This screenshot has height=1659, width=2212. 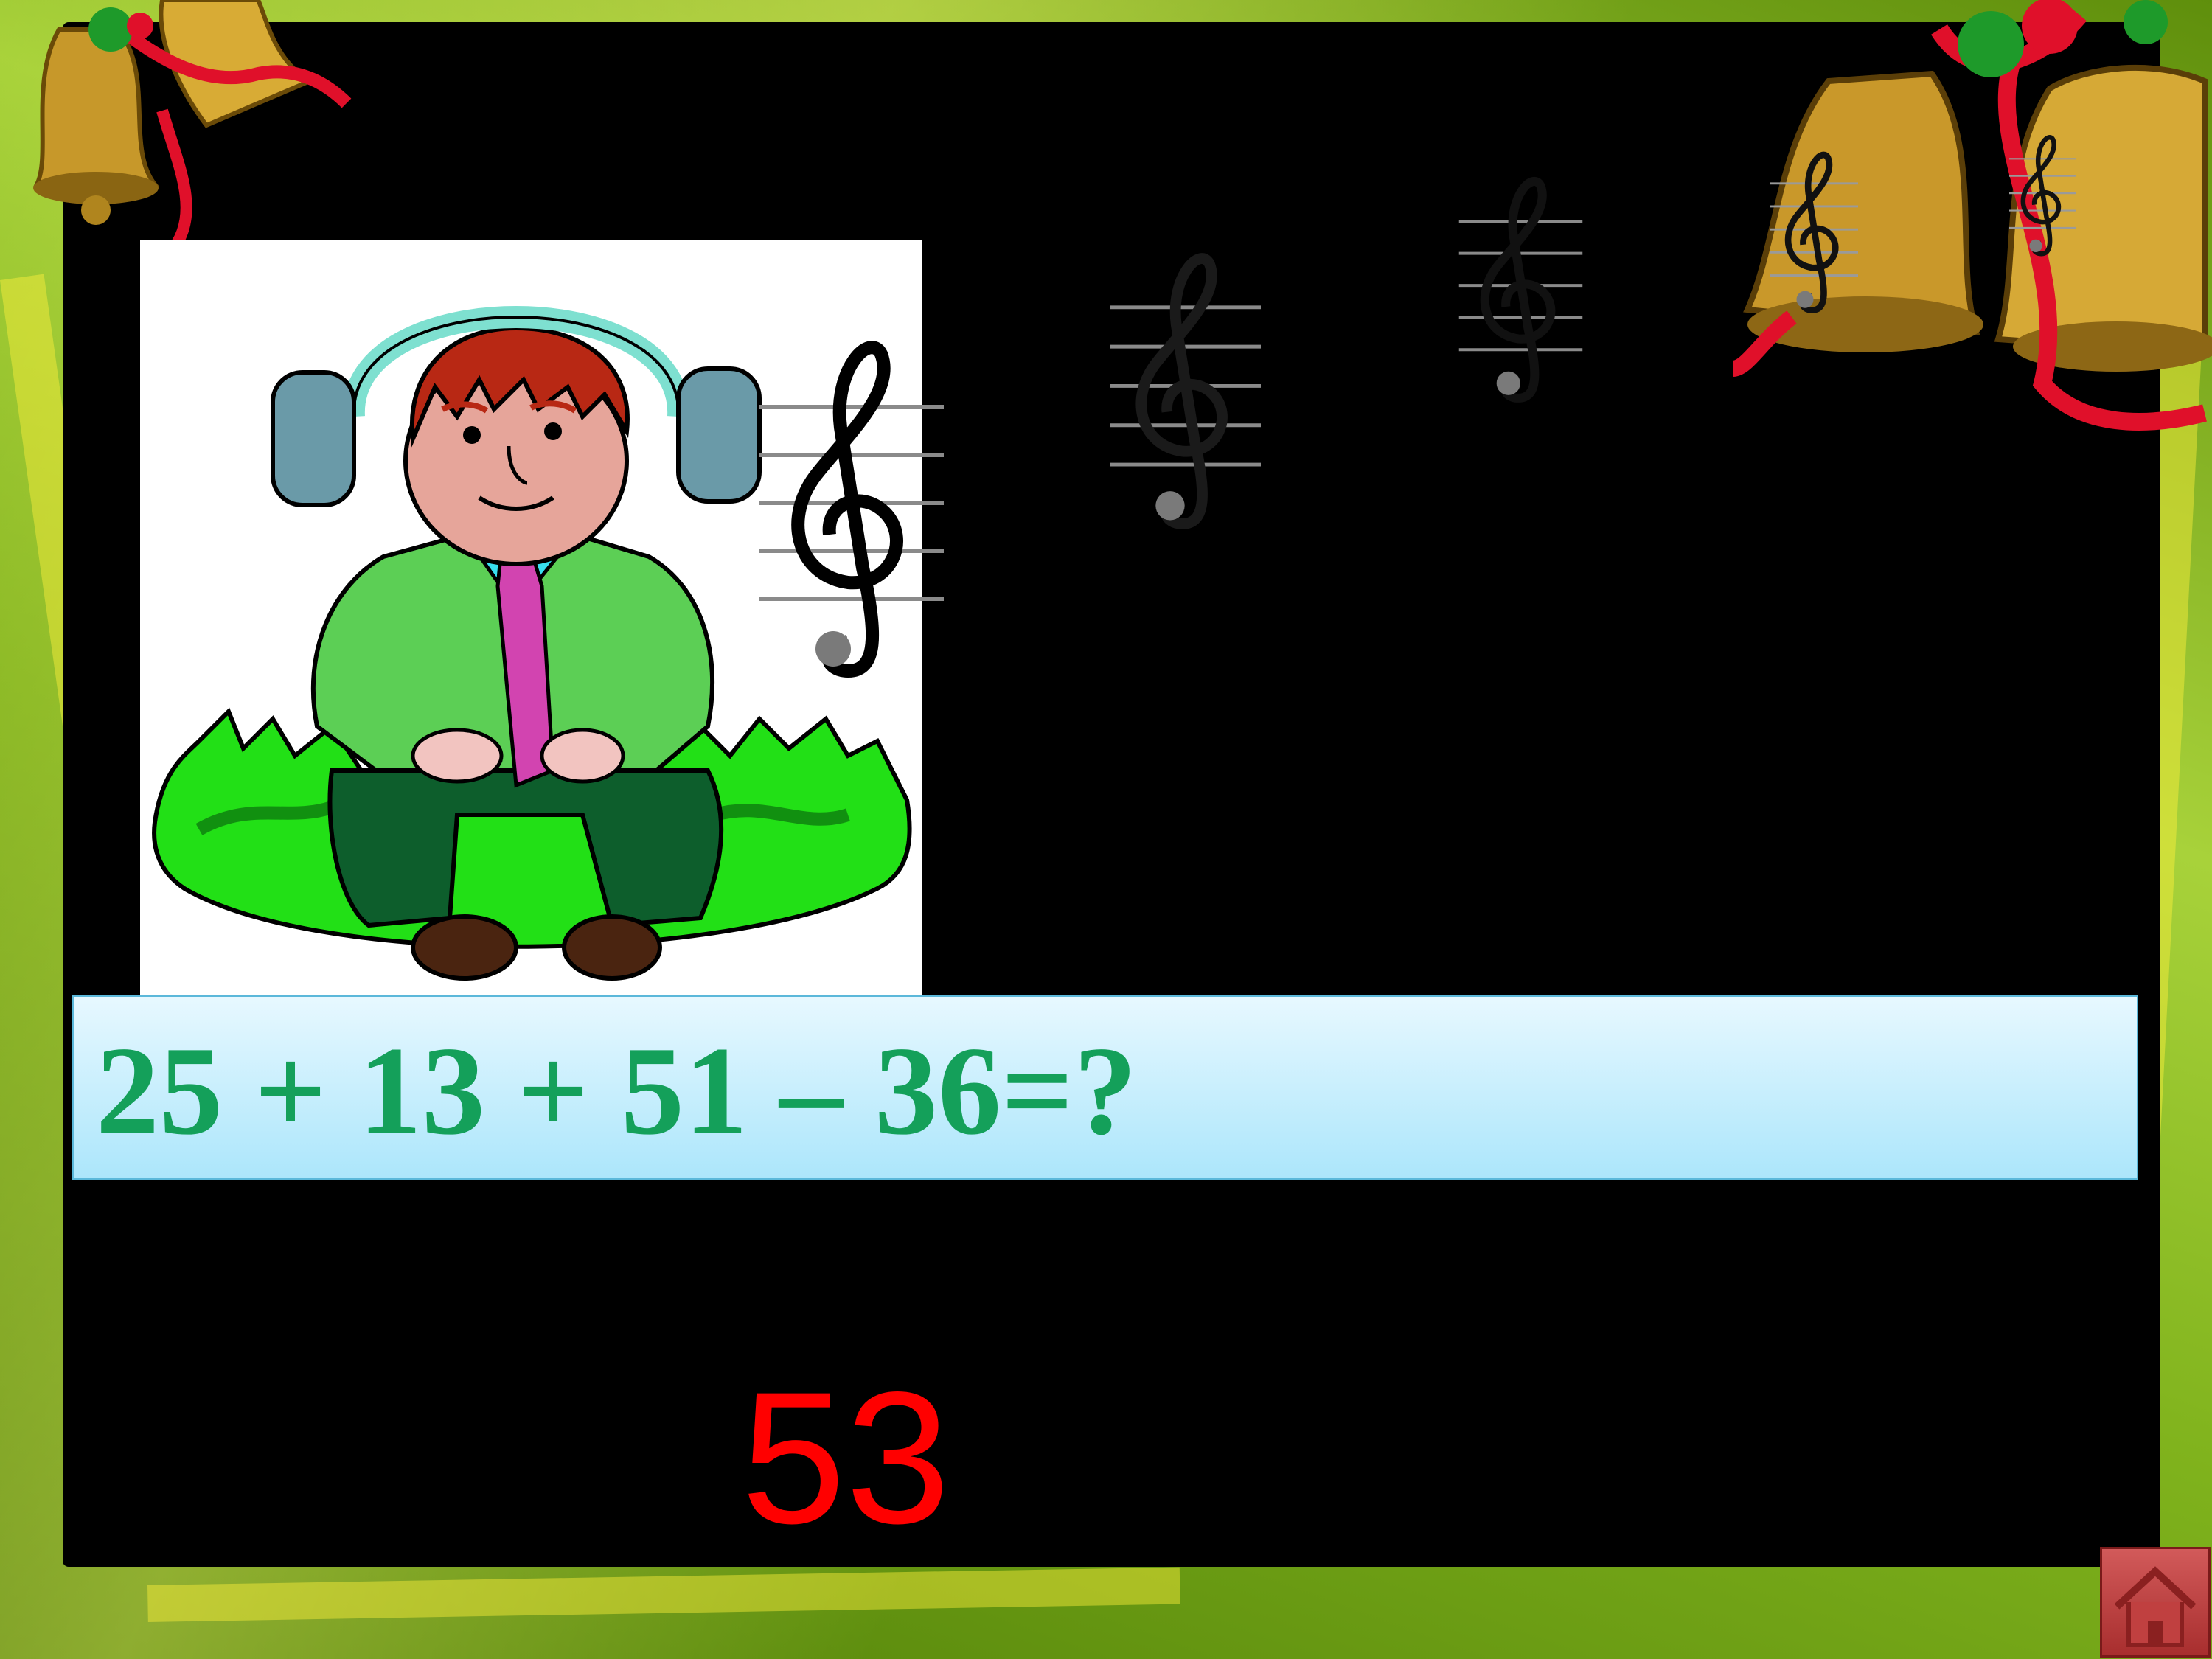 I want to click on home-button, so click(x=2155, y=1602).